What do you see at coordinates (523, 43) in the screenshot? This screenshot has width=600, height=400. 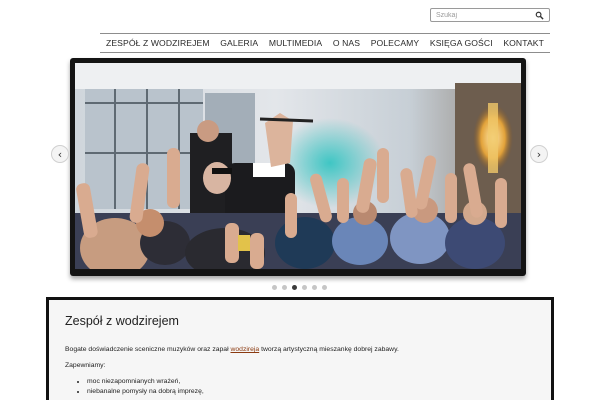 I see `nav-item-kontakt: KONTAKT` at bounding box center [523, 43].